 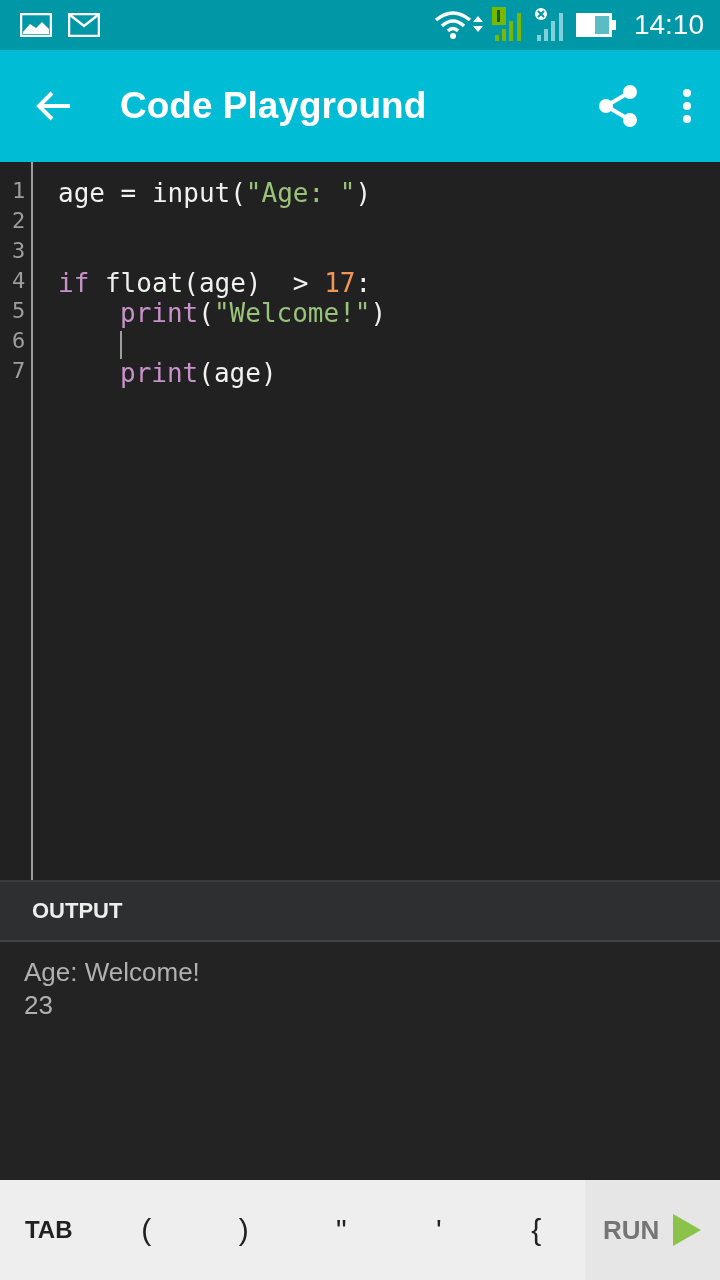 I want to click on back-button, so click(x=54, y=106).